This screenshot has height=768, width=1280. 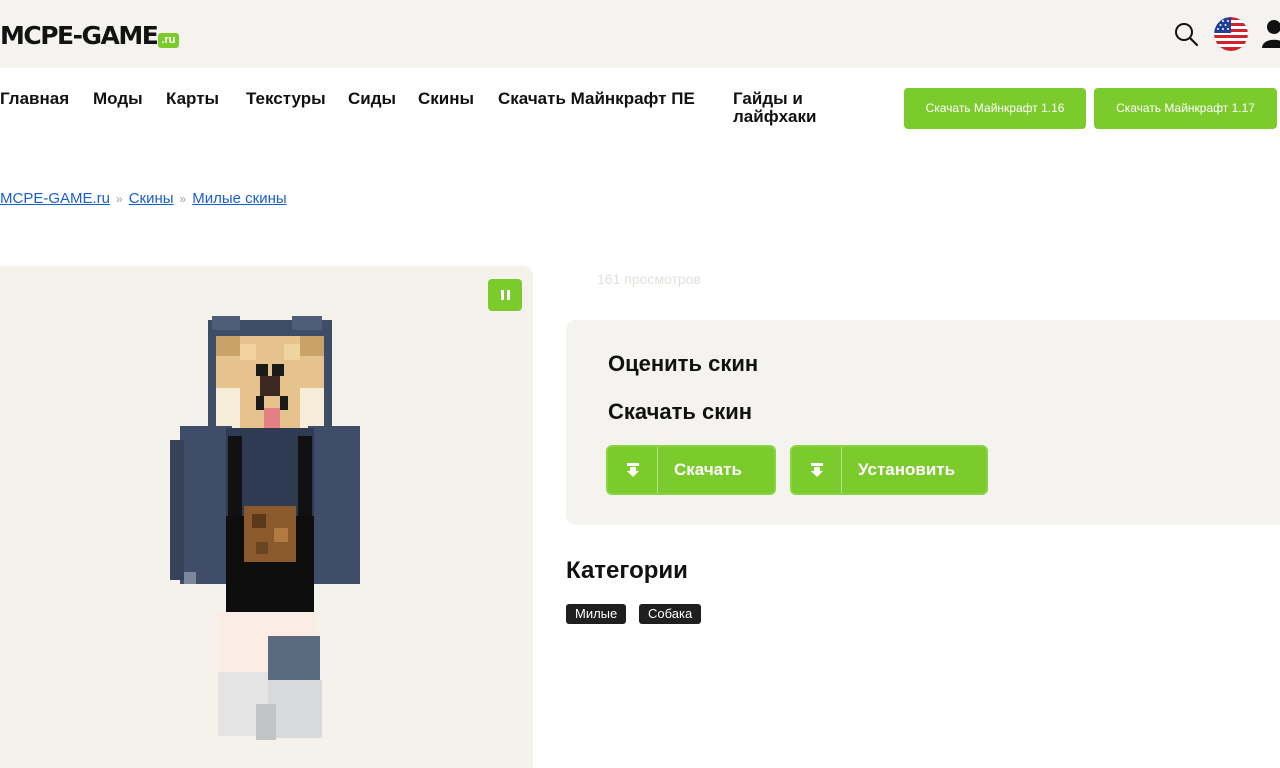 I want to click on install-label: Установить, so click(x=907, y=469).